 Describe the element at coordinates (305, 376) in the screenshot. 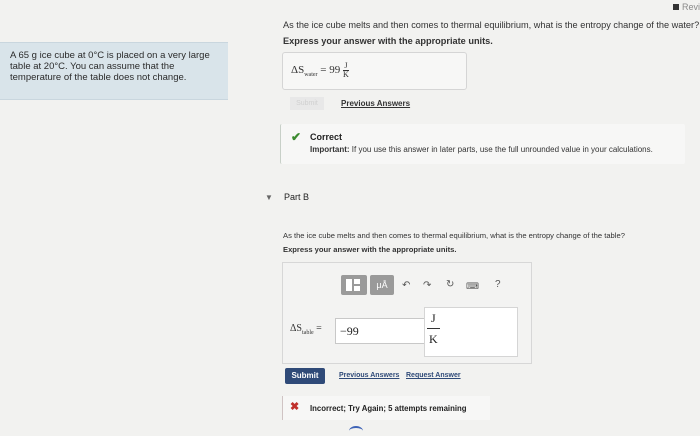

I see `part-b-submit-button: Submit` at that location.